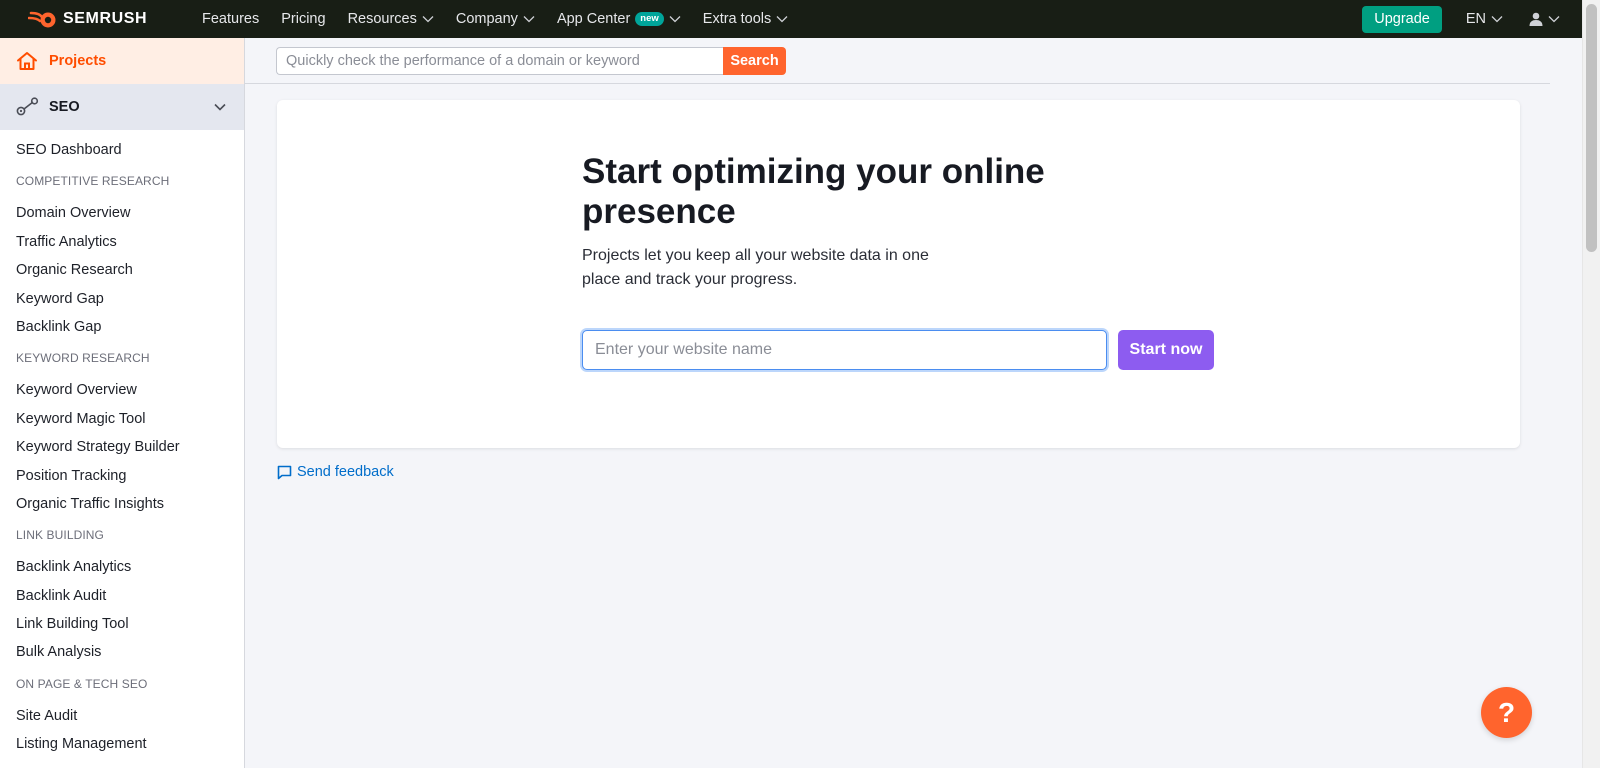 The height and width of the screenshot is (768, 1600). What do you see at coordinates (122, 652) in the screenshot?
I see `sidebar-item-bulk-analysis: Bulk Analysis` at bounding box center [122, 652].